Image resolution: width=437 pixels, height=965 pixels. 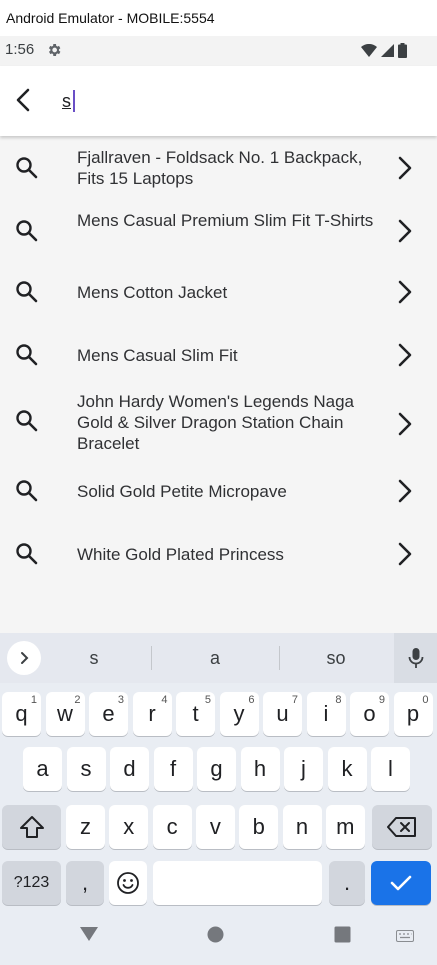 I want to click on back-arrow-icon, so click(x=24, y=100).